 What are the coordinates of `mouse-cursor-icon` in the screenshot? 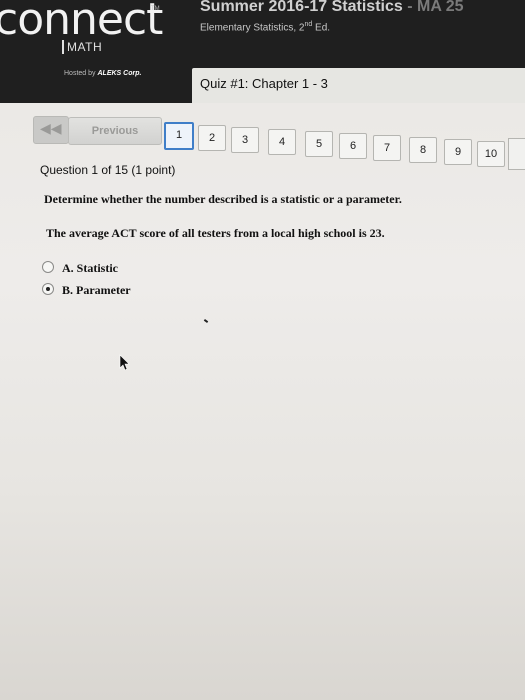 It's located at (124, 362).